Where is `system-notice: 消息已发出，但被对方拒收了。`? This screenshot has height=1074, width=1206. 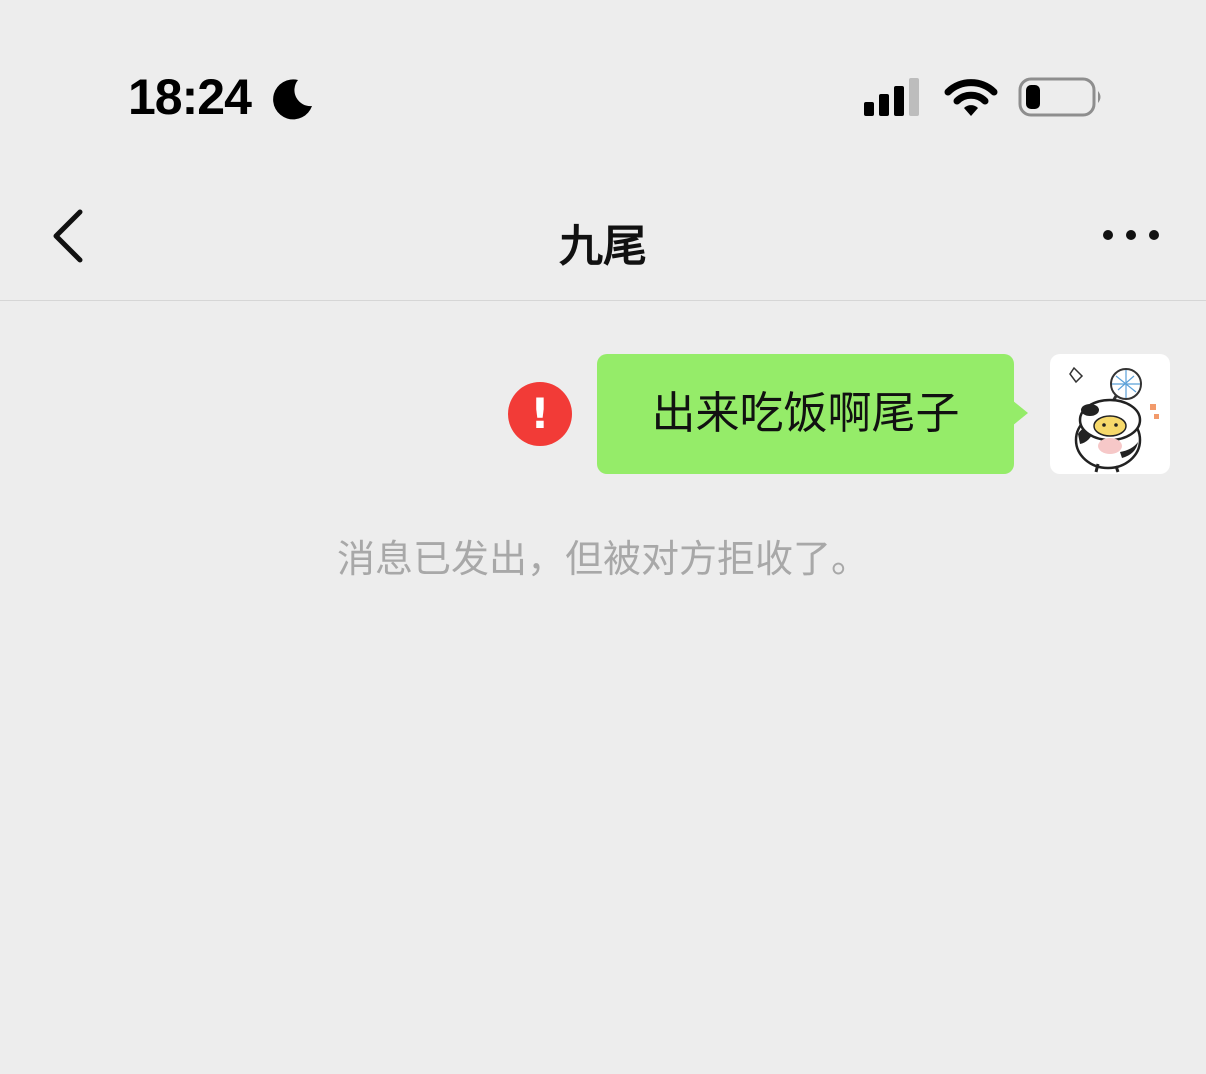
system-notice: 消息已发出，但被对方拒收了。 is located at coordinates (602, 559).